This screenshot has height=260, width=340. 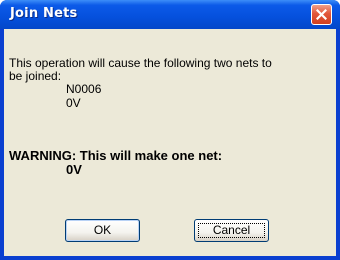 I want to click on ok-button-label: OK, so click(x=102, y=230).